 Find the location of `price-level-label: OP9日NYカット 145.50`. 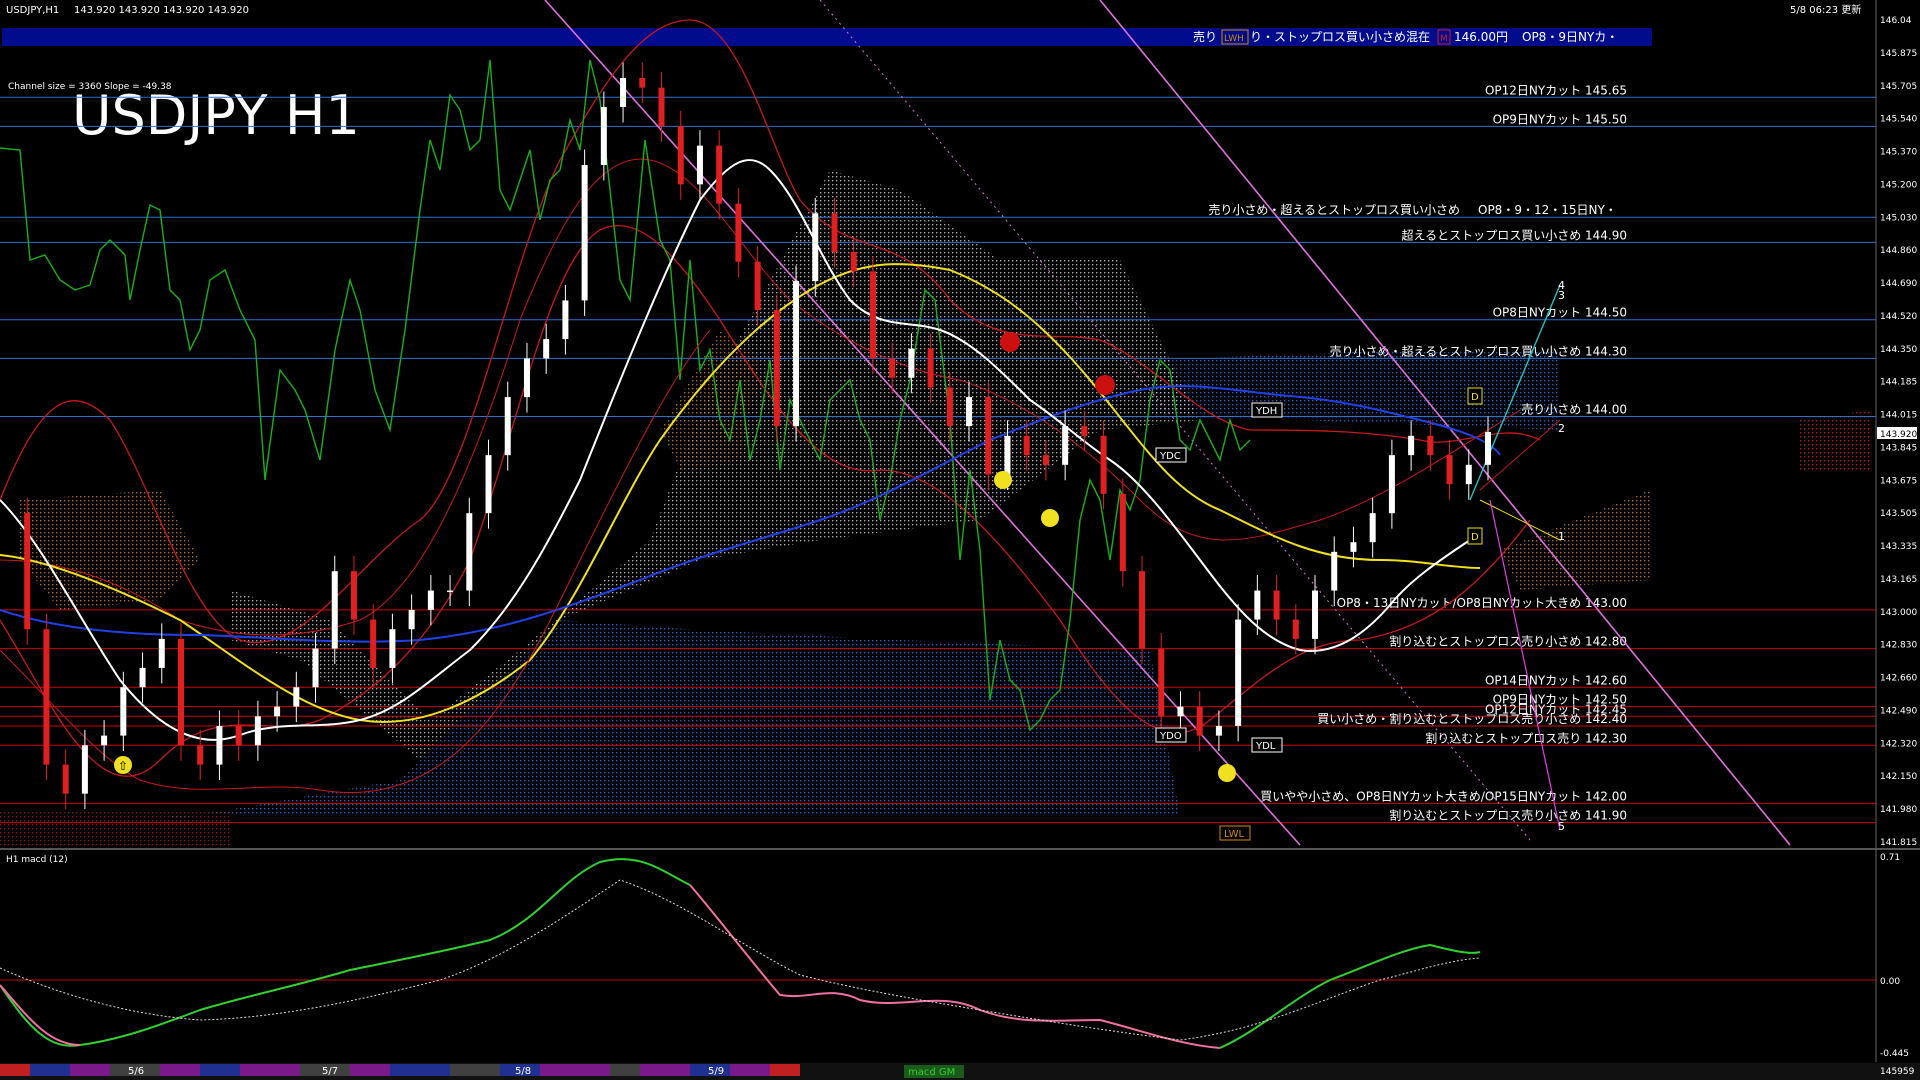

price-level-label: OP9日NYカット 145.50 is located at coordinates (1560, 119).